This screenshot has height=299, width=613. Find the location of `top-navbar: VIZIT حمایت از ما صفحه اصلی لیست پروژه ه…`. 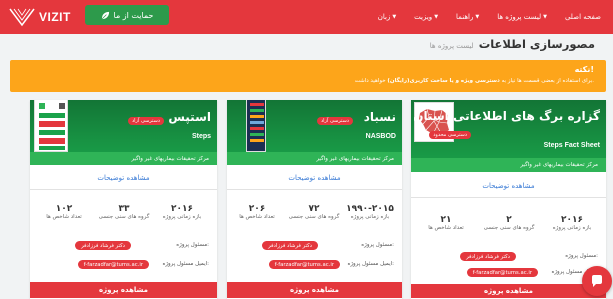

top-navbar: VIZIT حمایت از ما صفحه اصلی لیست پروژه ه… is located at coordinates (306, 17).